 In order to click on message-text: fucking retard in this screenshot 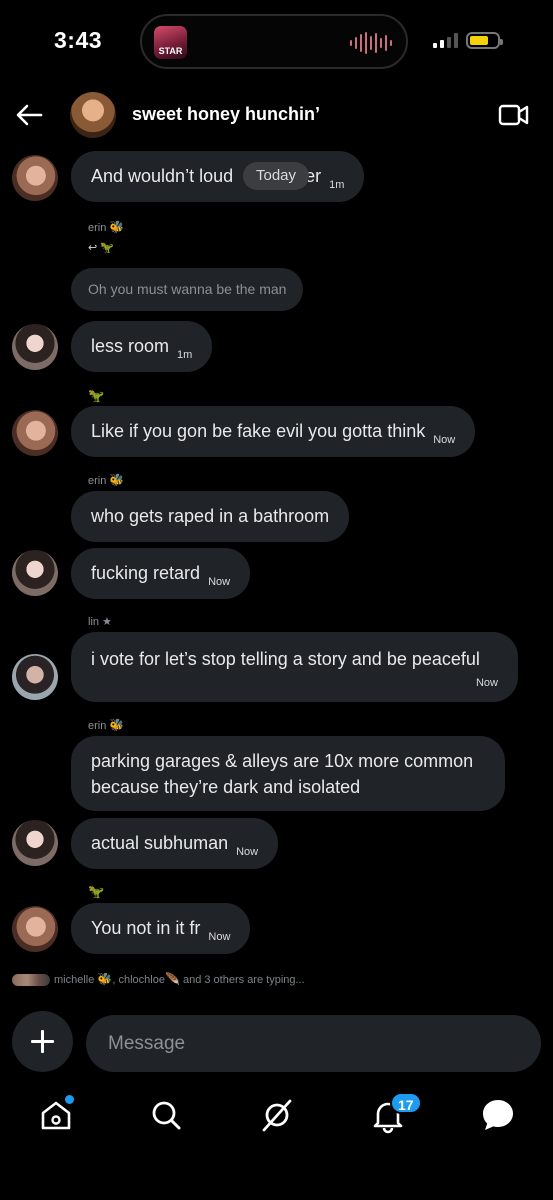, I will do `click(146, 573)`.